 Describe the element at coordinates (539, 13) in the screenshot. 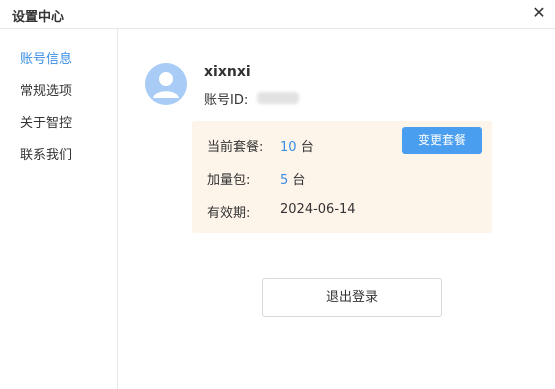

I see `close-icon: ✕` at that location.